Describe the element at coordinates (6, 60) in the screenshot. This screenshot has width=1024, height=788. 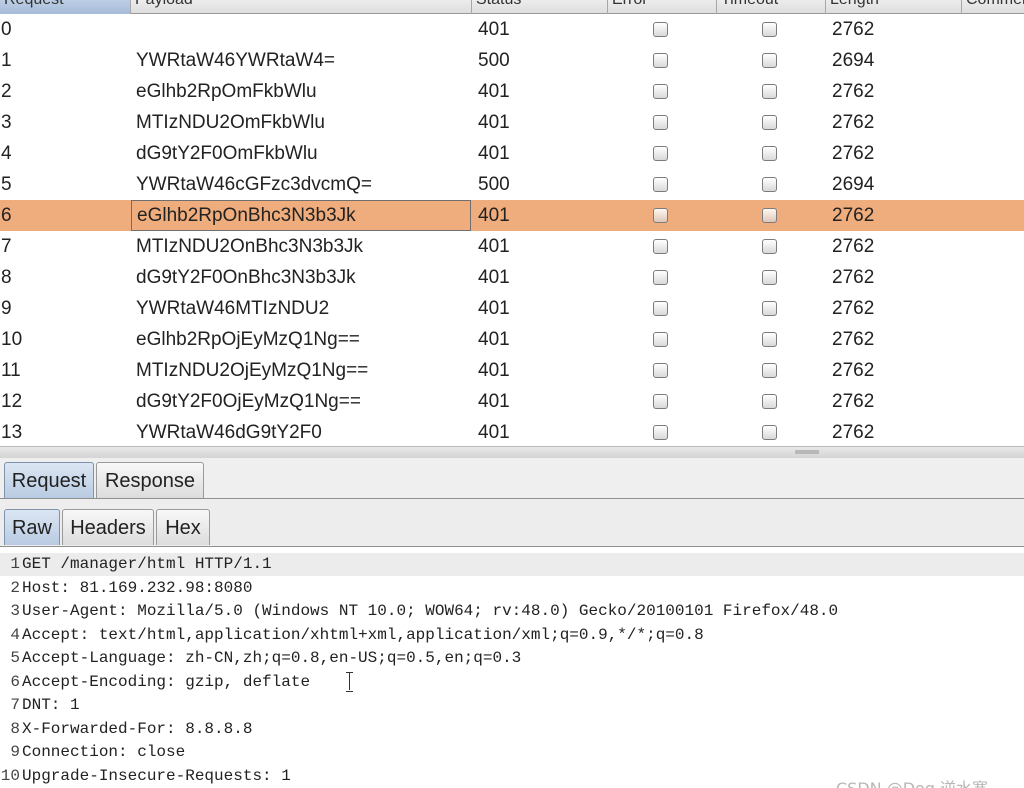
I see `cell-request: 1` at that location.